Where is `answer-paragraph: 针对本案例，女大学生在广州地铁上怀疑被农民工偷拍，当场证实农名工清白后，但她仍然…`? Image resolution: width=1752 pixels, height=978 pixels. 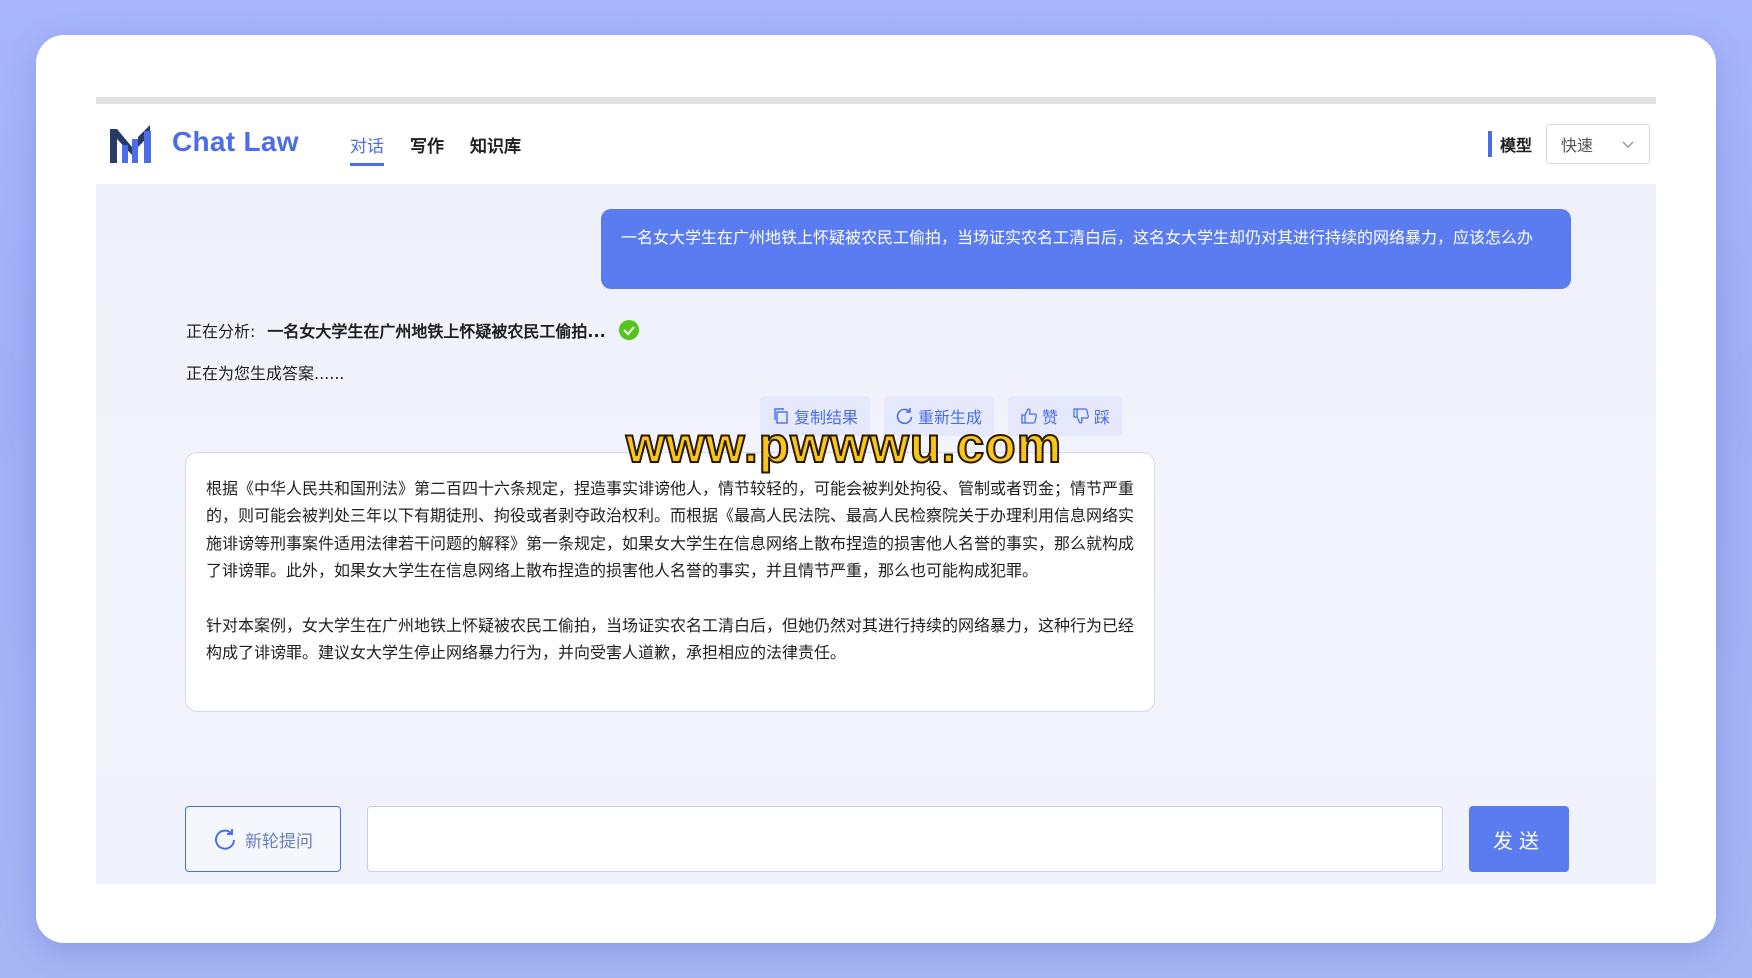 answer-paragraph: 针对本案例，女大学生在广州地铁上怀疑被农民工偷拍，当场证实农名工清白后，但她仍然… is located at coordinates (670, 639).